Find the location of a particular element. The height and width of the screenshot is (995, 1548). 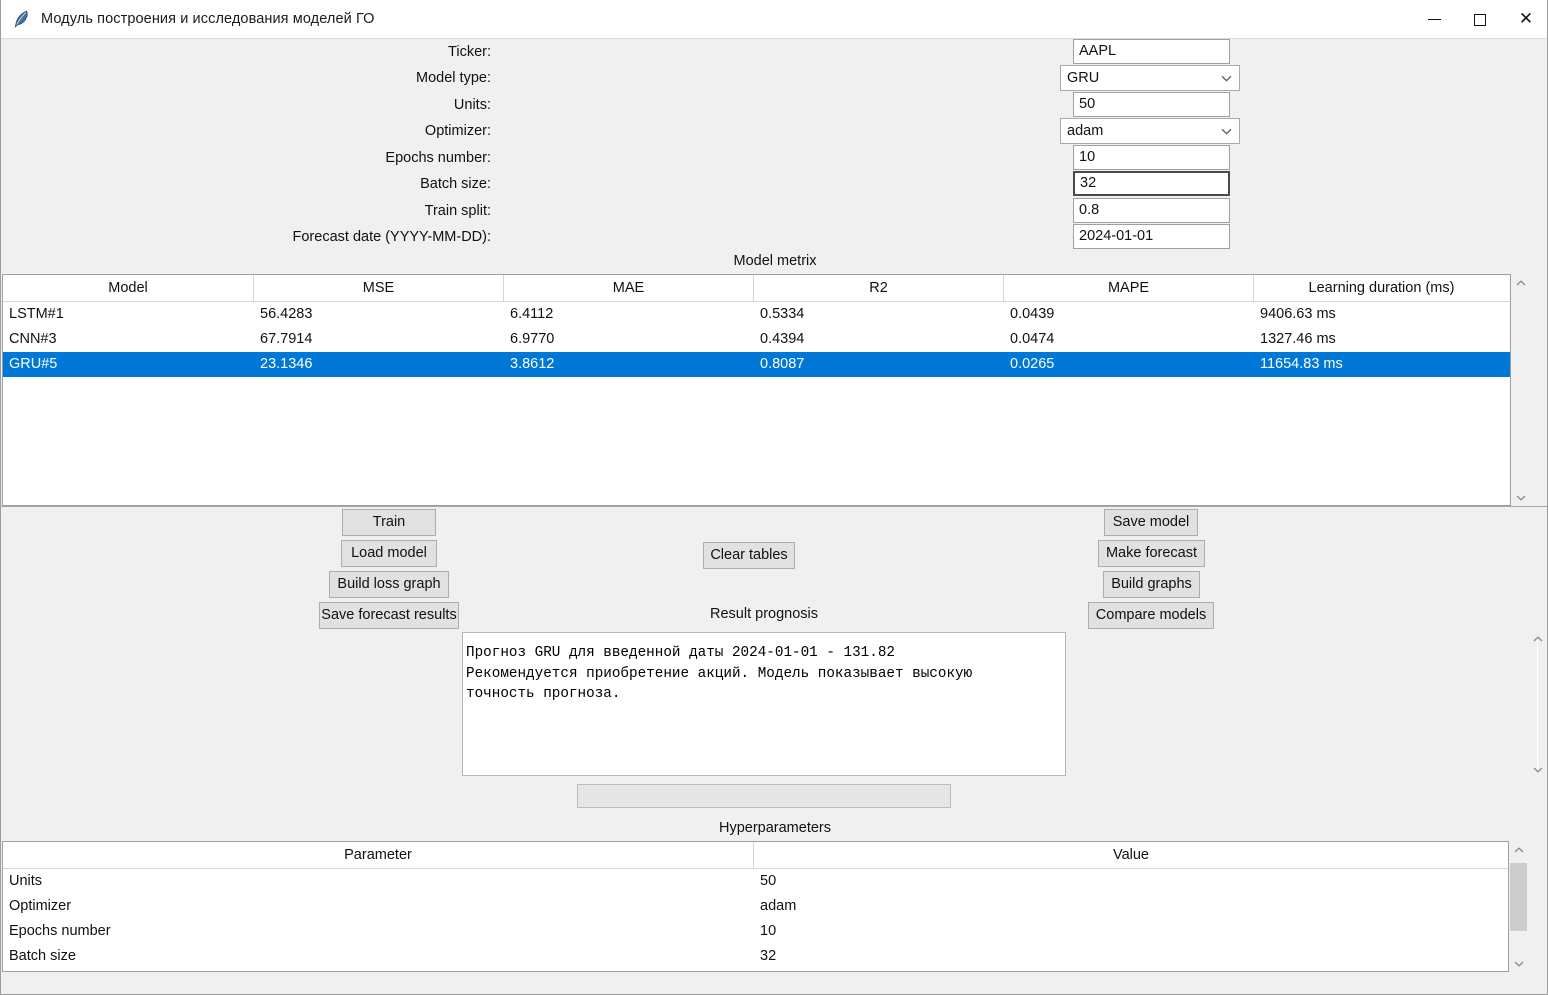

scroll-thumb is located at coordinates (1518, 897).